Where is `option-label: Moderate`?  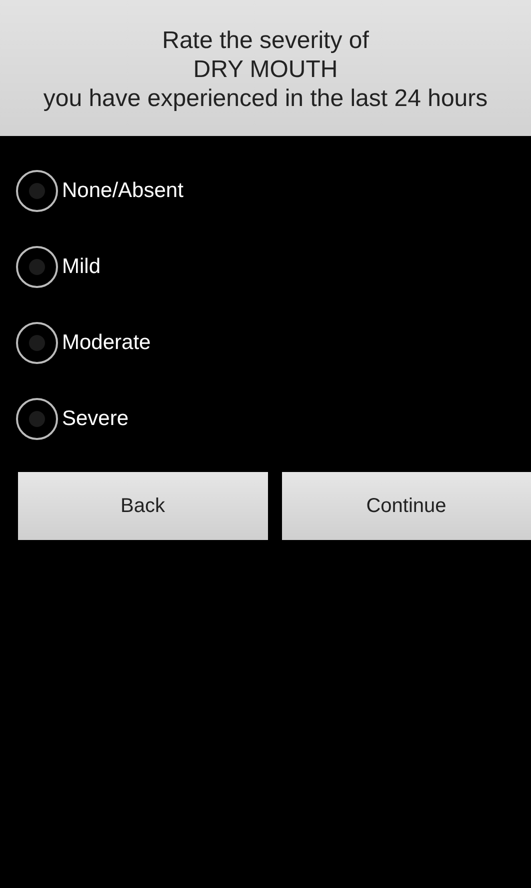 option-label: Moderate is located at coordinates (106, 343).